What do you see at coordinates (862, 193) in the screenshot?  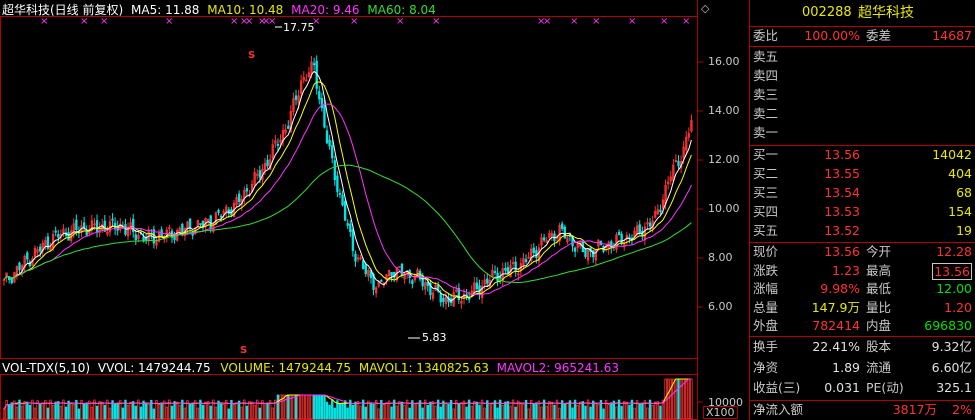 I see `bid-row: 买三 13.54 68` at bounding box center [862, 193].